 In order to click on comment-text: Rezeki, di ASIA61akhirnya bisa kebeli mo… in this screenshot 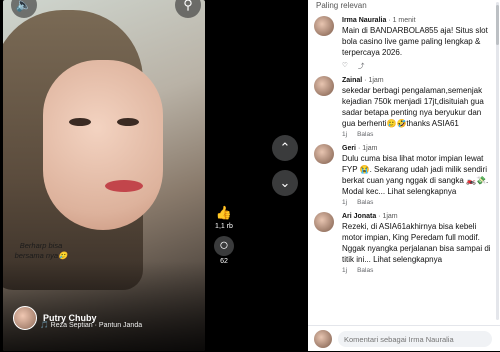, I will do `click(416, 243)`.